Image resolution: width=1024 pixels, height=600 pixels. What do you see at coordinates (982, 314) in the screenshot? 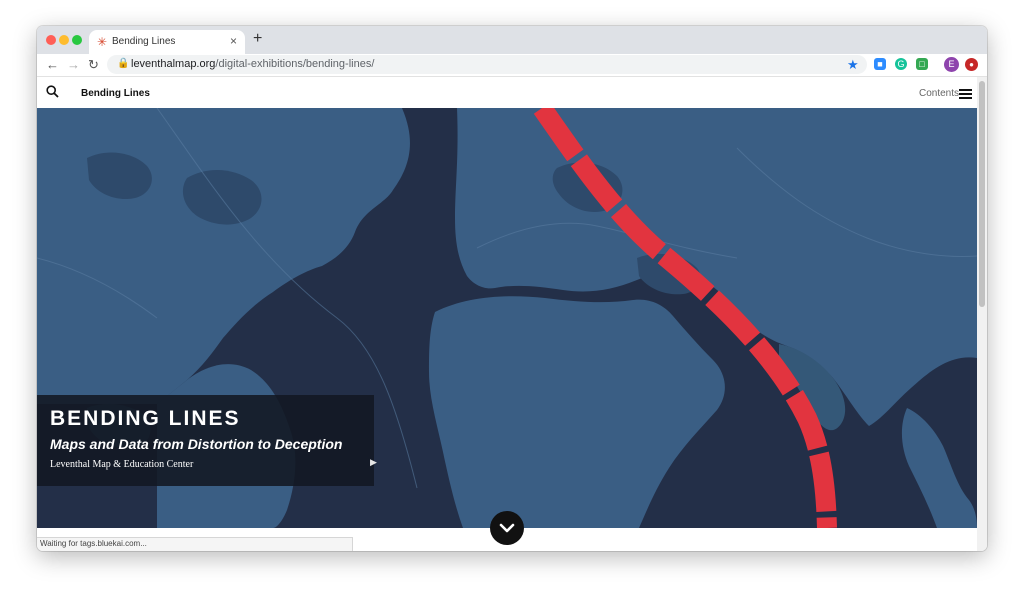
I see `page-scrollbar` at bounding box center [982, 314].